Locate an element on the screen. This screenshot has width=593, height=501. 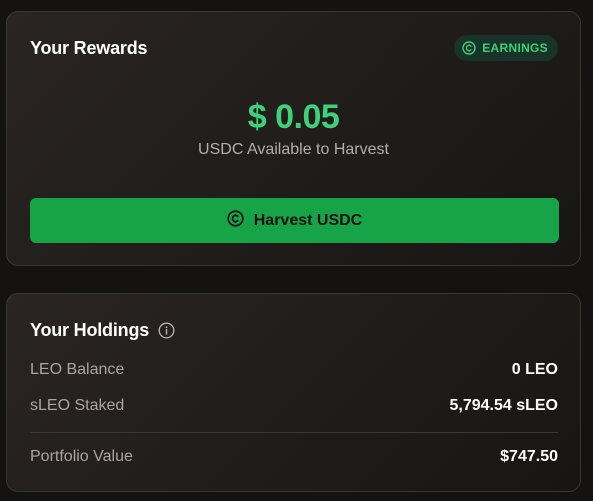
holdings-title-group: Your Holdings is located at coordinates (102, 330).